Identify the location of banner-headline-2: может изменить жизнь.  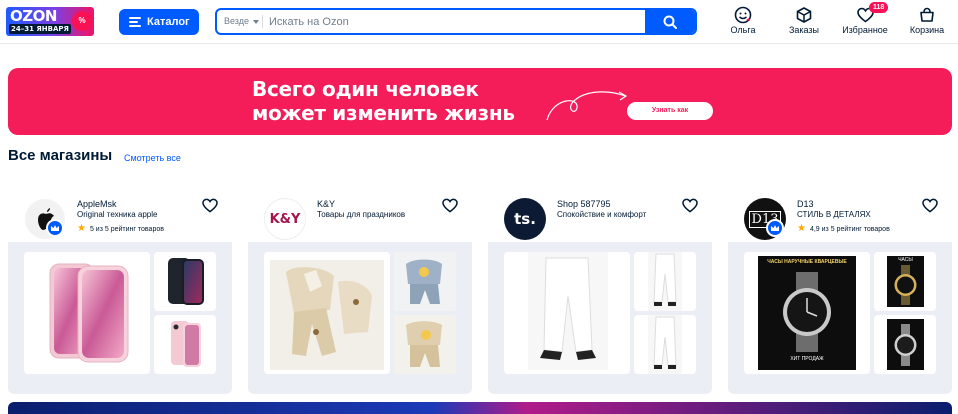
(383, 113).